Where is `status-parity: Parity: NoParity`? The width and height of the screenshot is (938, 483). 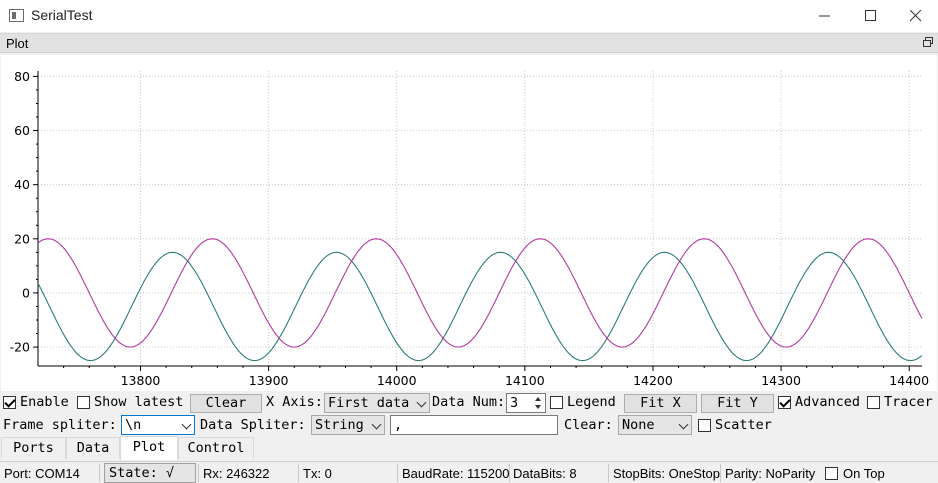 status-parity: Parity: NoParity is located at coordinates (770, 473).